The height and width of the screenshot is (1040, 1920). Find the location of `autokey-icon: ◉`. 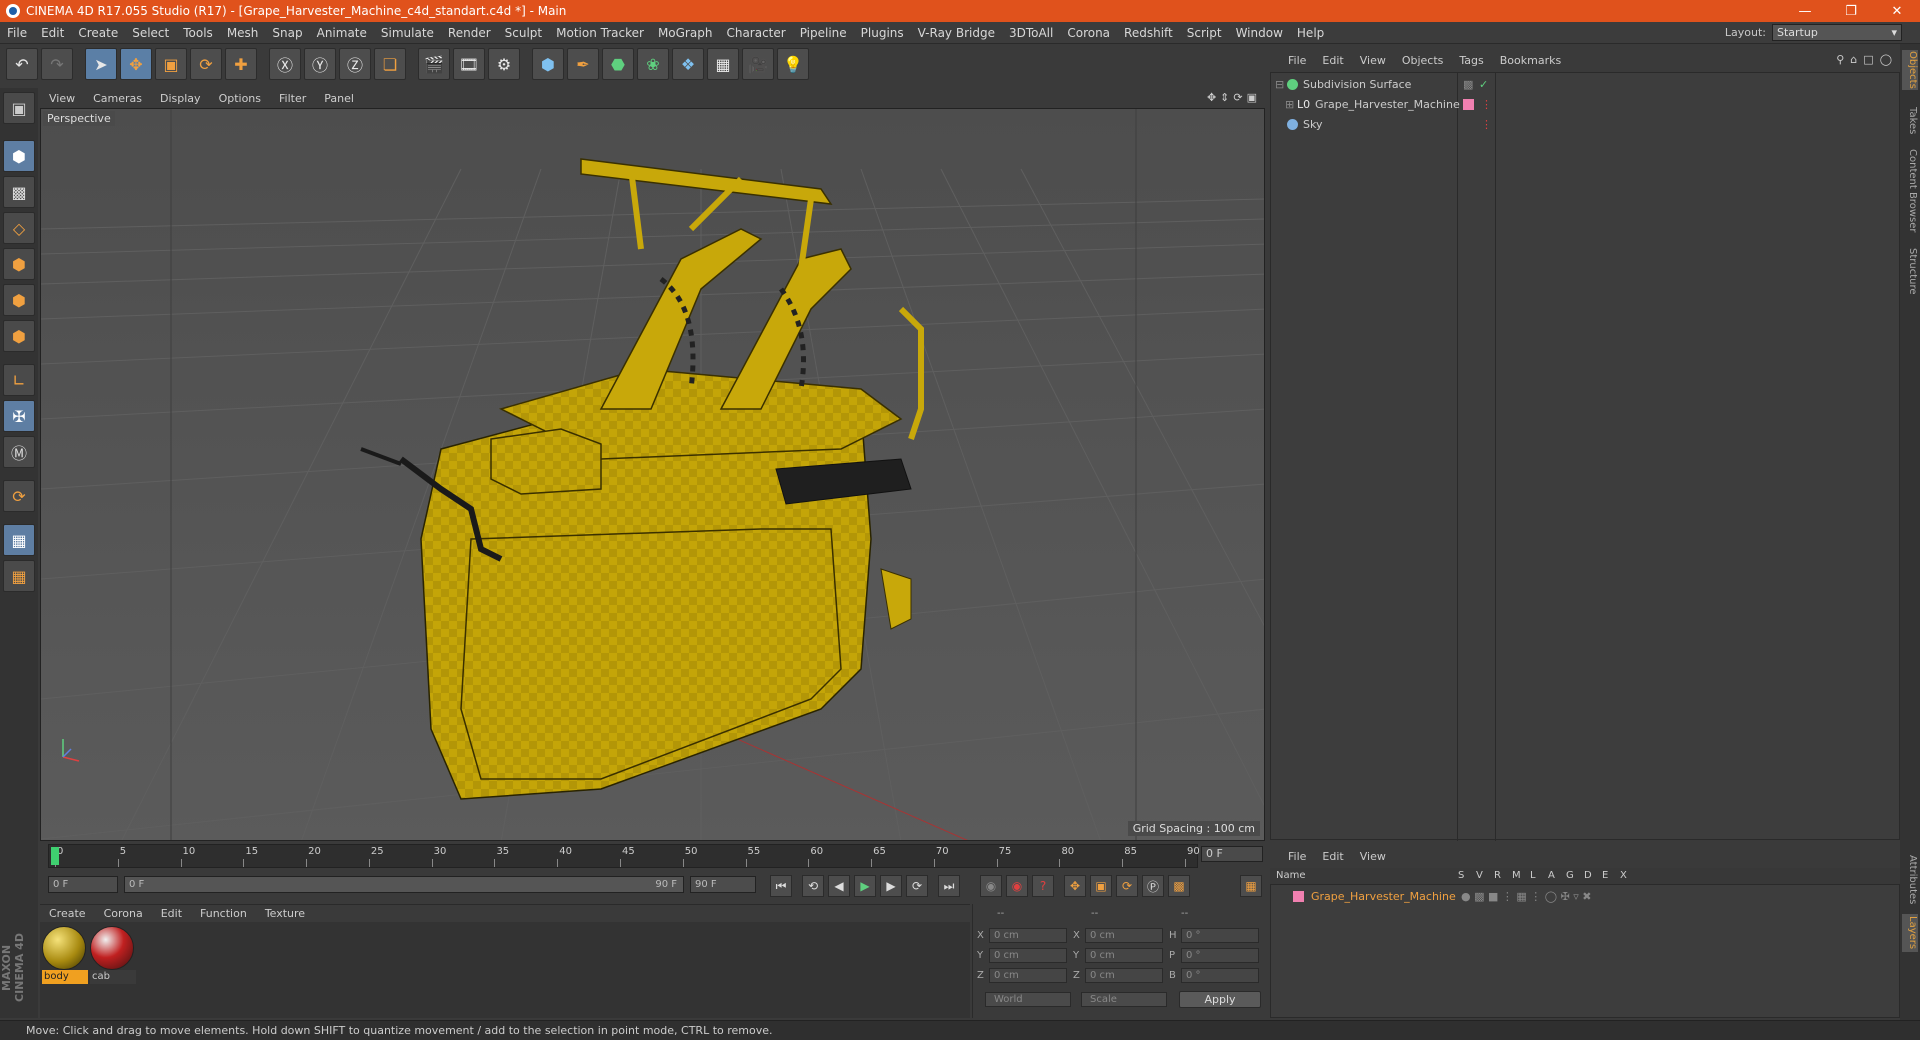

autokey-icon: ◉ is located at coordinates (1017, 886).